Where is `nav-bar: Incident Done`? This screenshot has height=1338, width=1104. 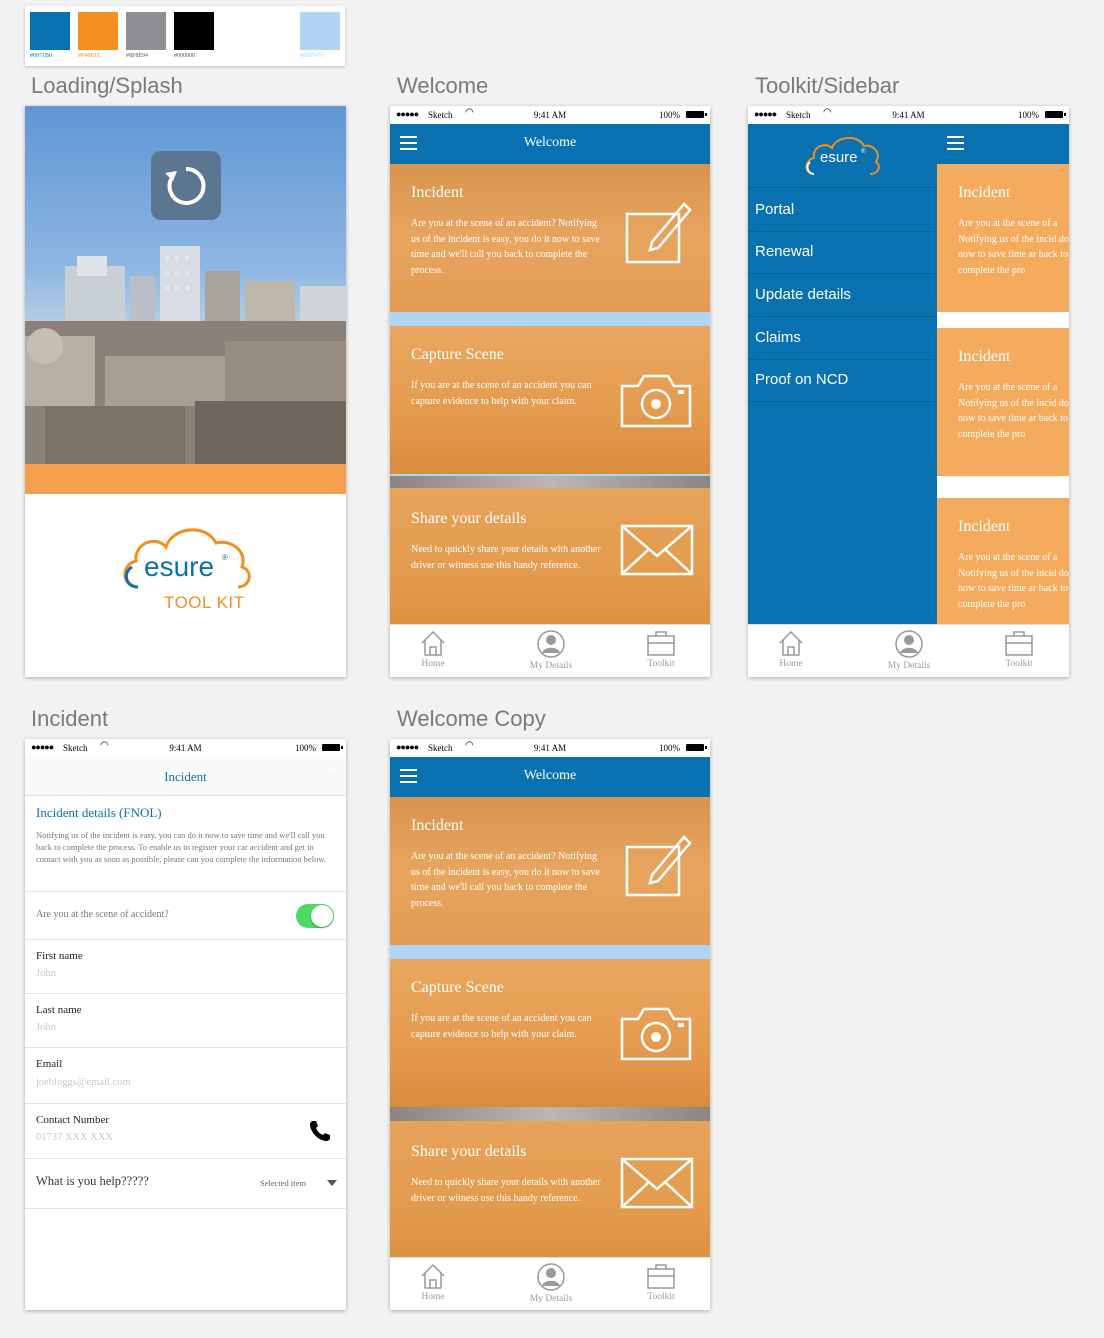
nav-bar: Incident Done is located at coordinates (185, 776).